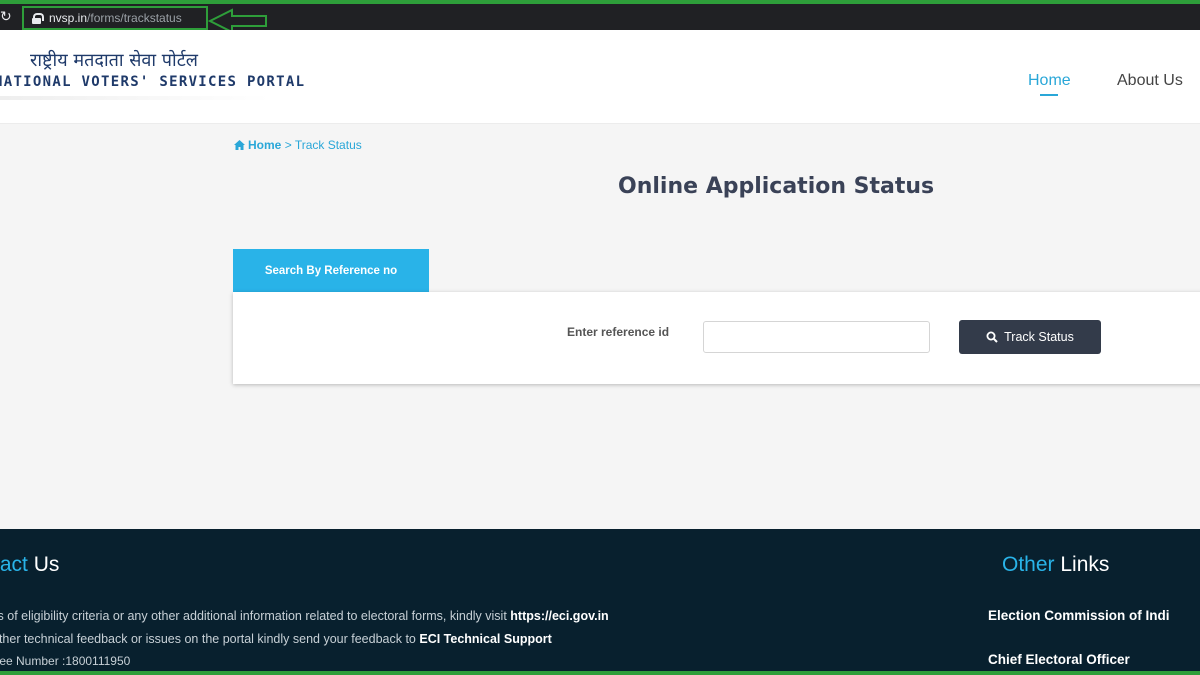 This screenshot has width=1200, height=675. Describe the element at coordinates (1039, 337) in the screenshot. I see `track-status-label: Track Status` at that location.